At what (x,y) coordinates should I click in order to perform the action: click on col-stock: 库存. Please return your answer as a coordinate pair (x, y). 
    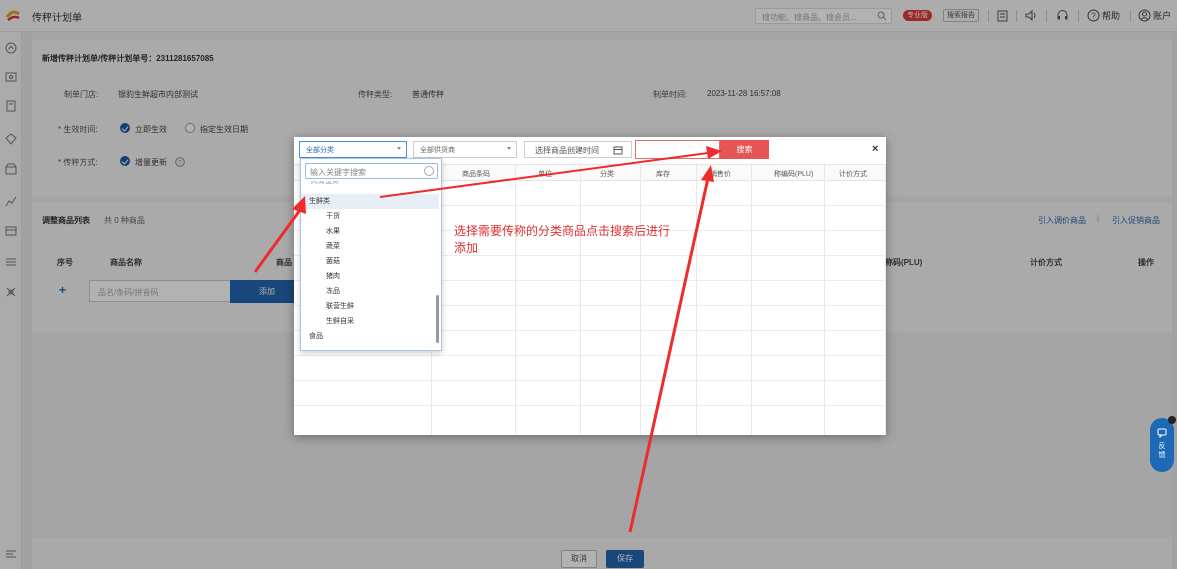
    Looking at the image, I should click on (663, 174).